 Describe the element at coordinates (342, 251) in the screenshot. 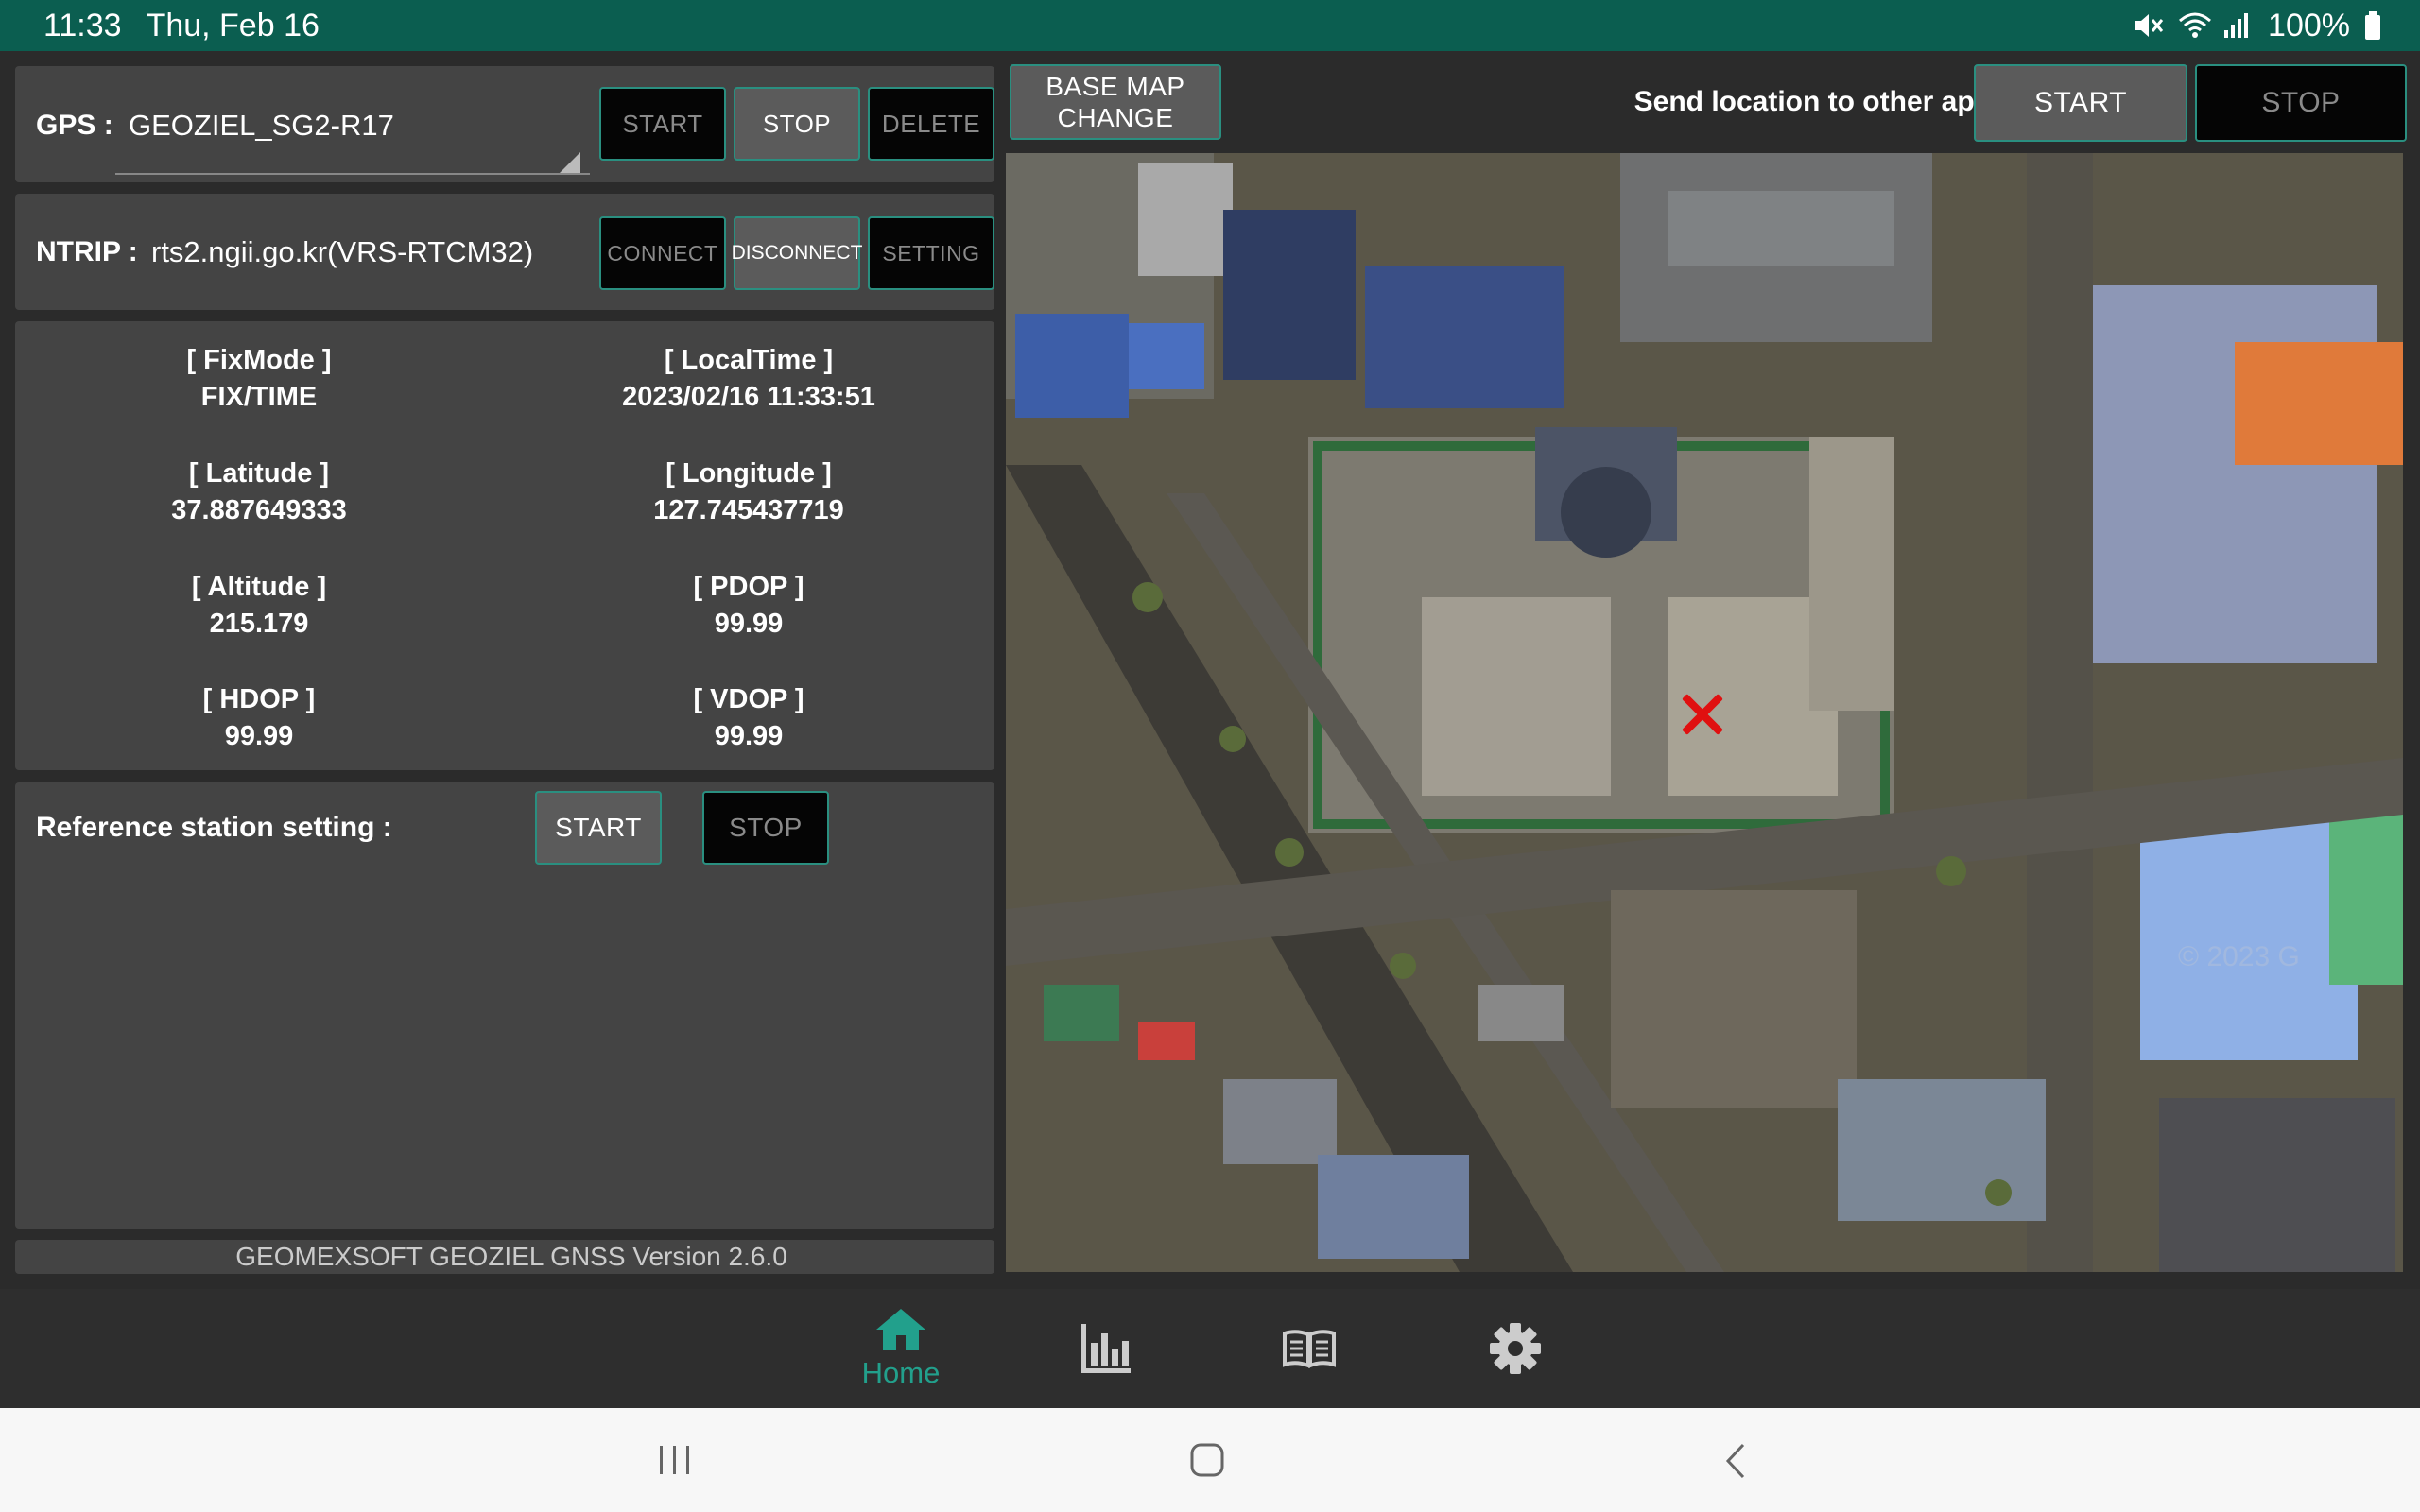

I see `ntrip-server: rts2.ngii.go.kr(VRS-RTCM32)` at that location.